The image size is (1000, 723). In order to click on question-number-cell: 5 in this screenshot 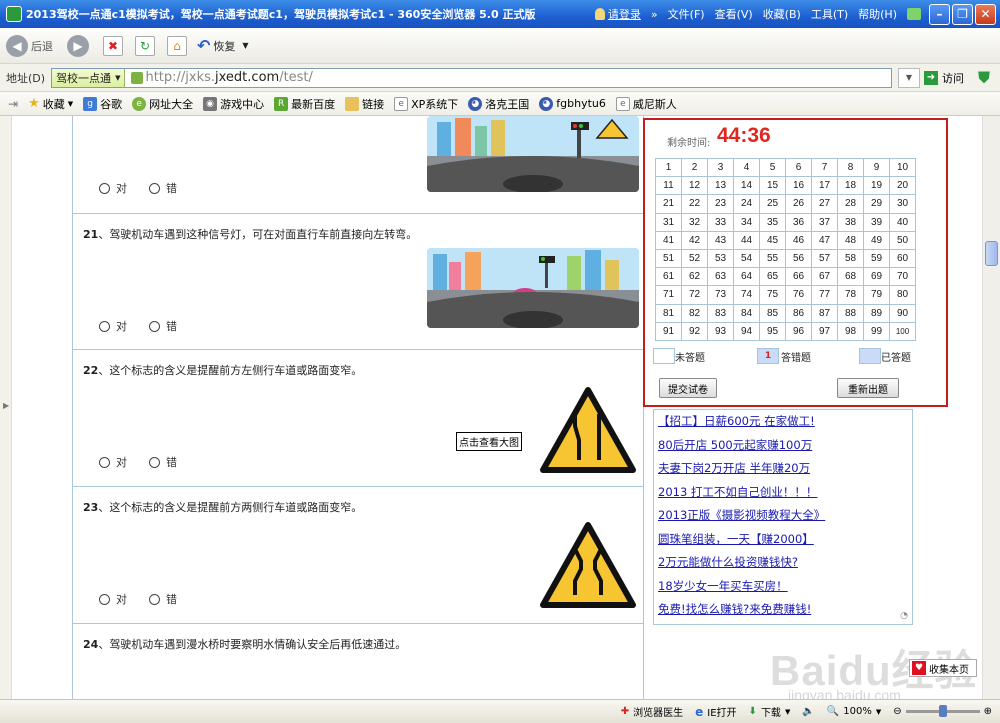, I will do `click(772, 167)`.